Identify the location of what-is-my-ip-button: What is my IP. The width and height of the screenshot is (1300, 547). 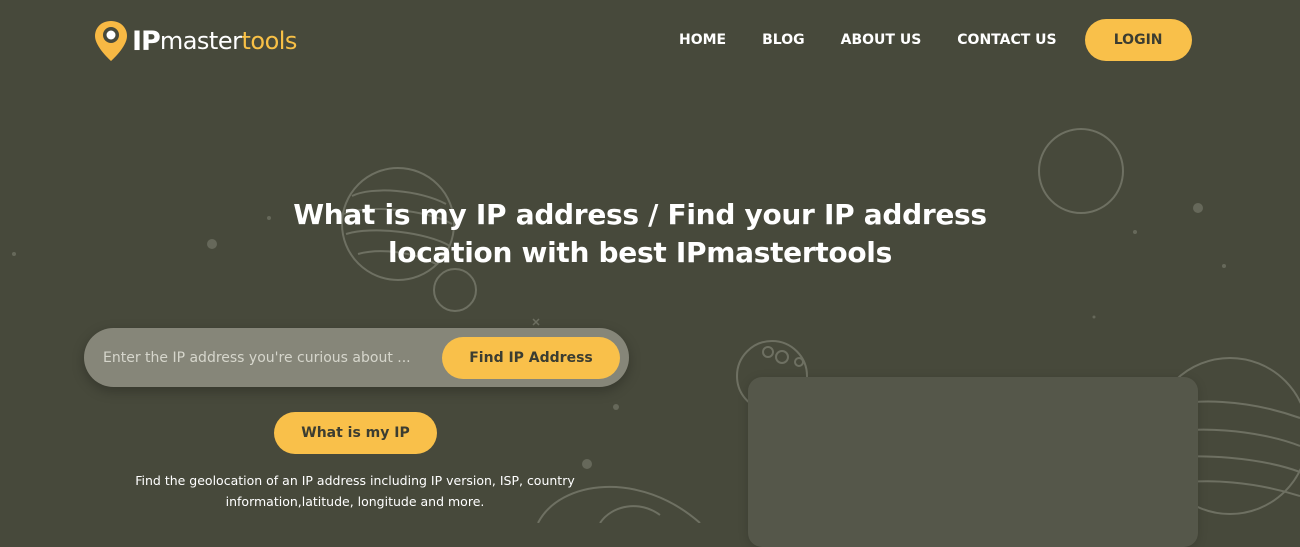
(355, 433).